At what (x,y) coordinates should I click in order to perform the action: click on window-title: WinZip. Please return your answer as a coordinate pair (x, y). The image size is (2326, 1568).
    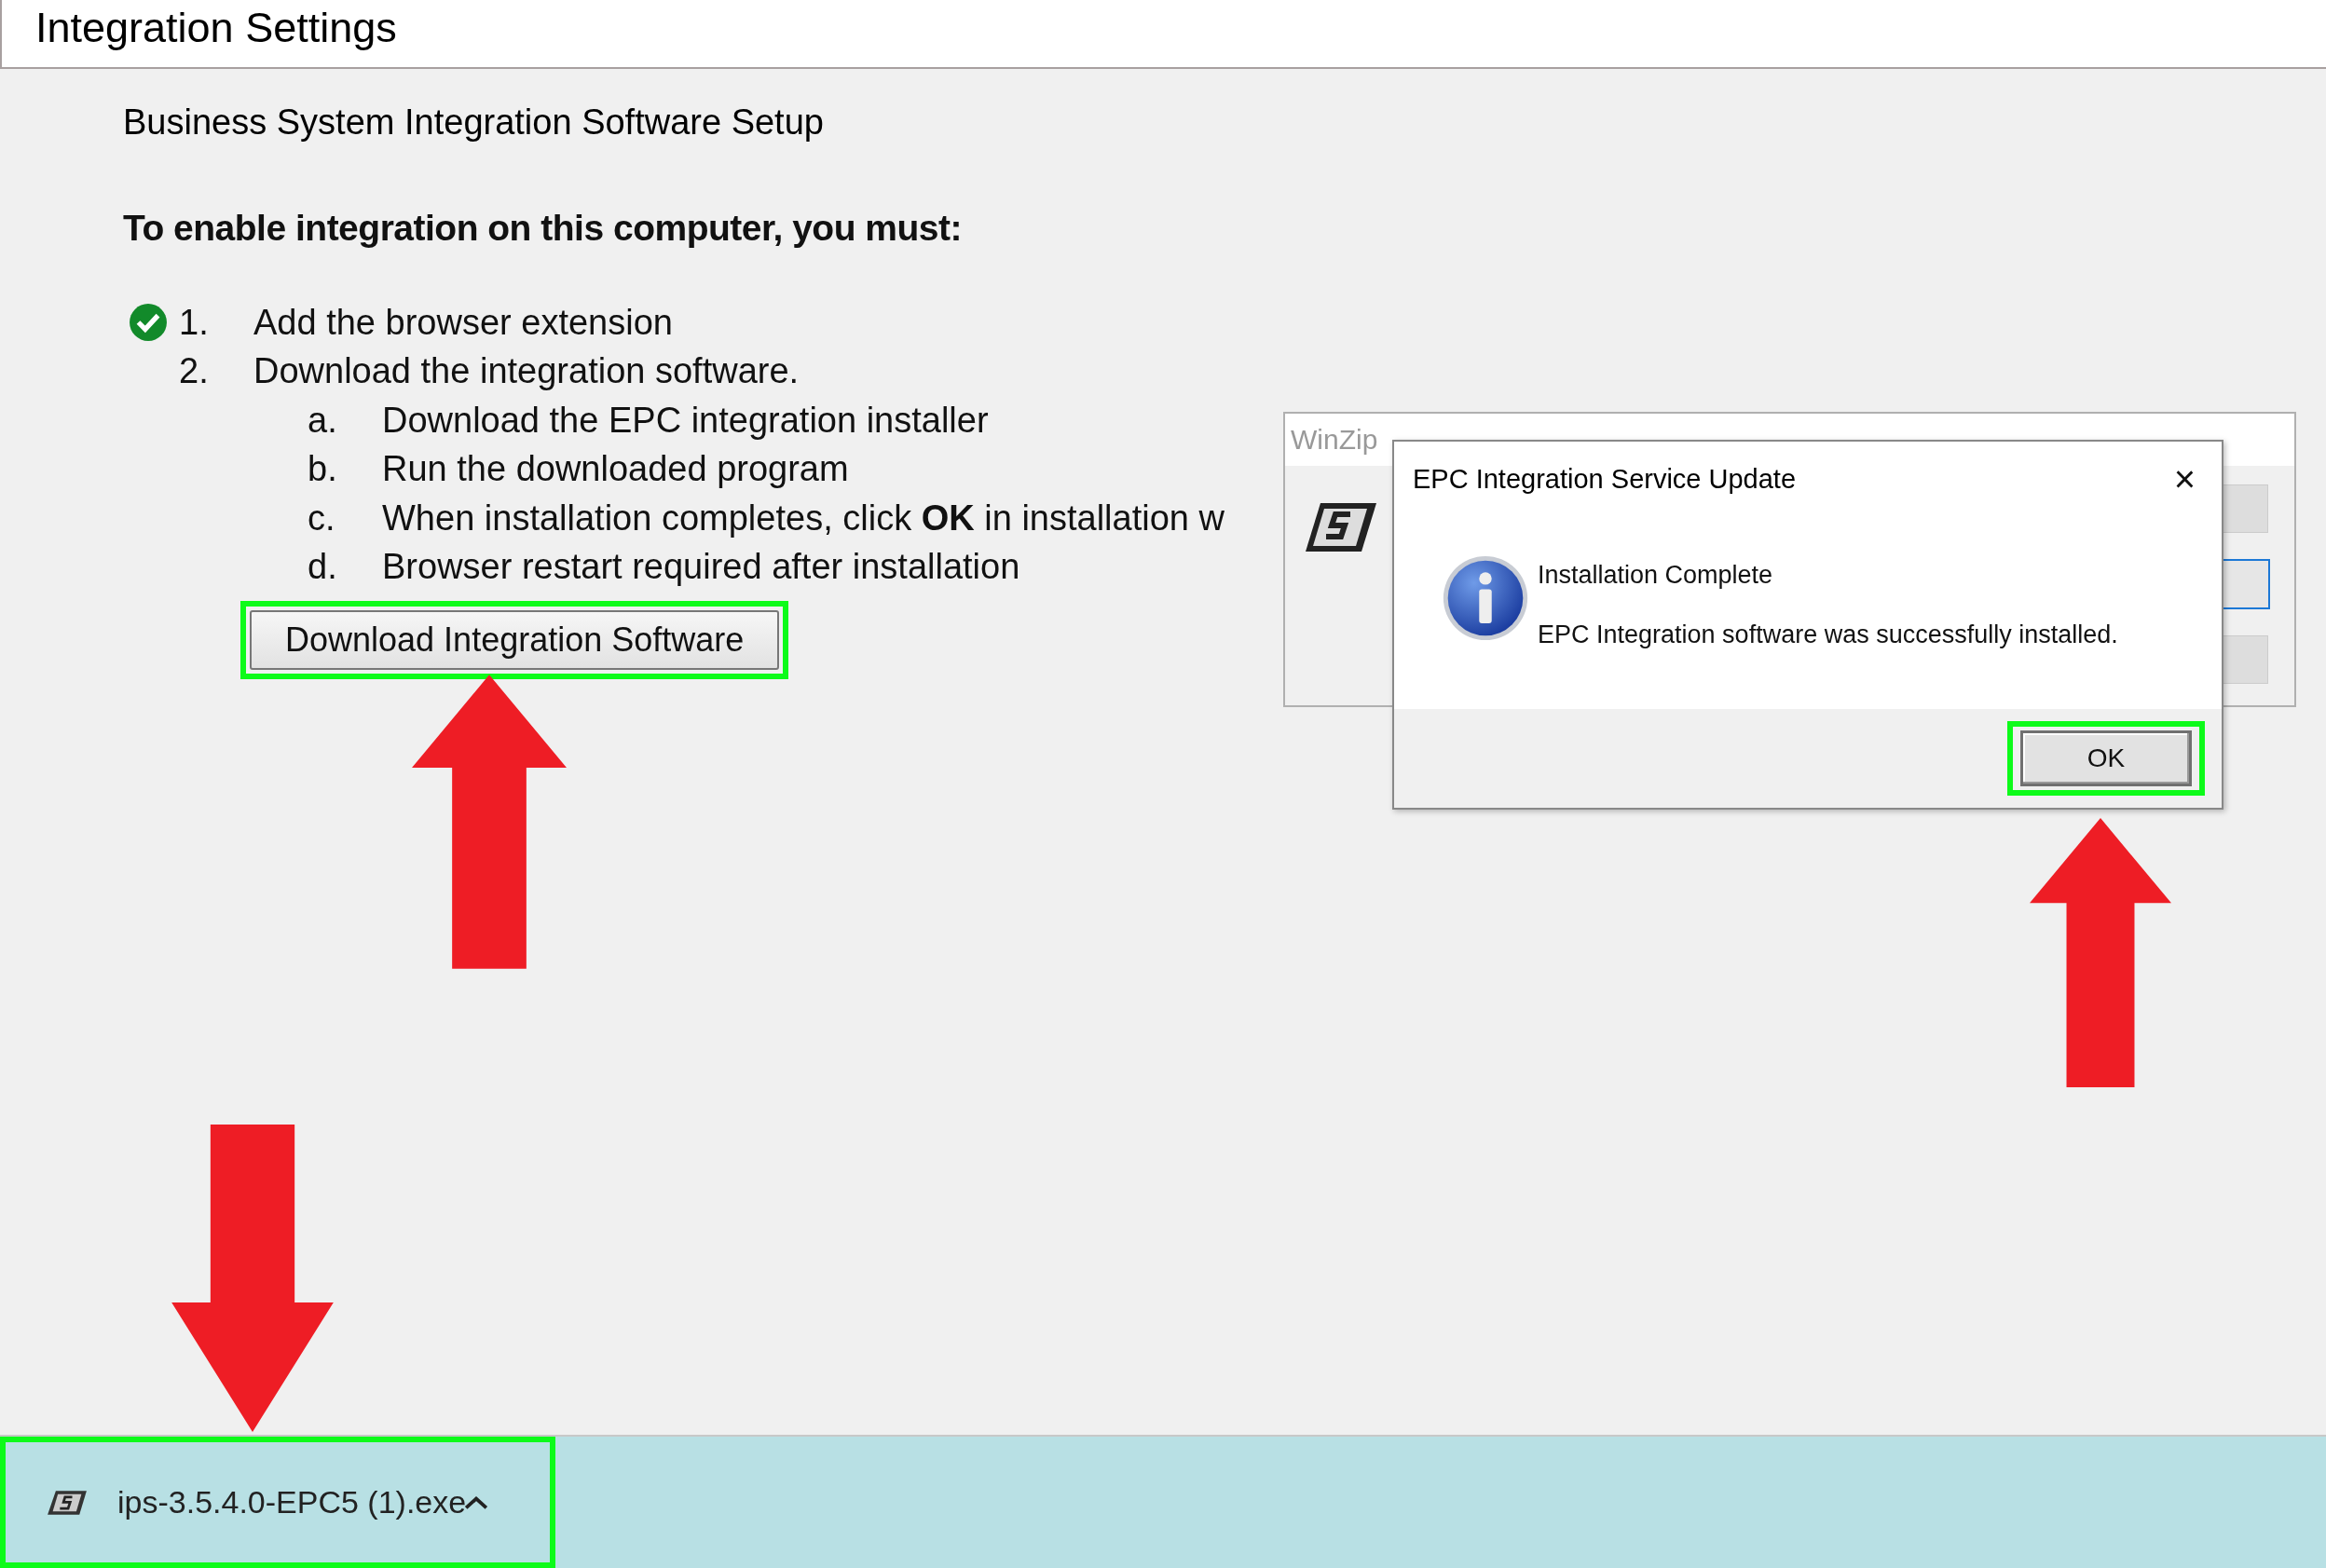
    Looking at the image, I should click on (1334, 439).